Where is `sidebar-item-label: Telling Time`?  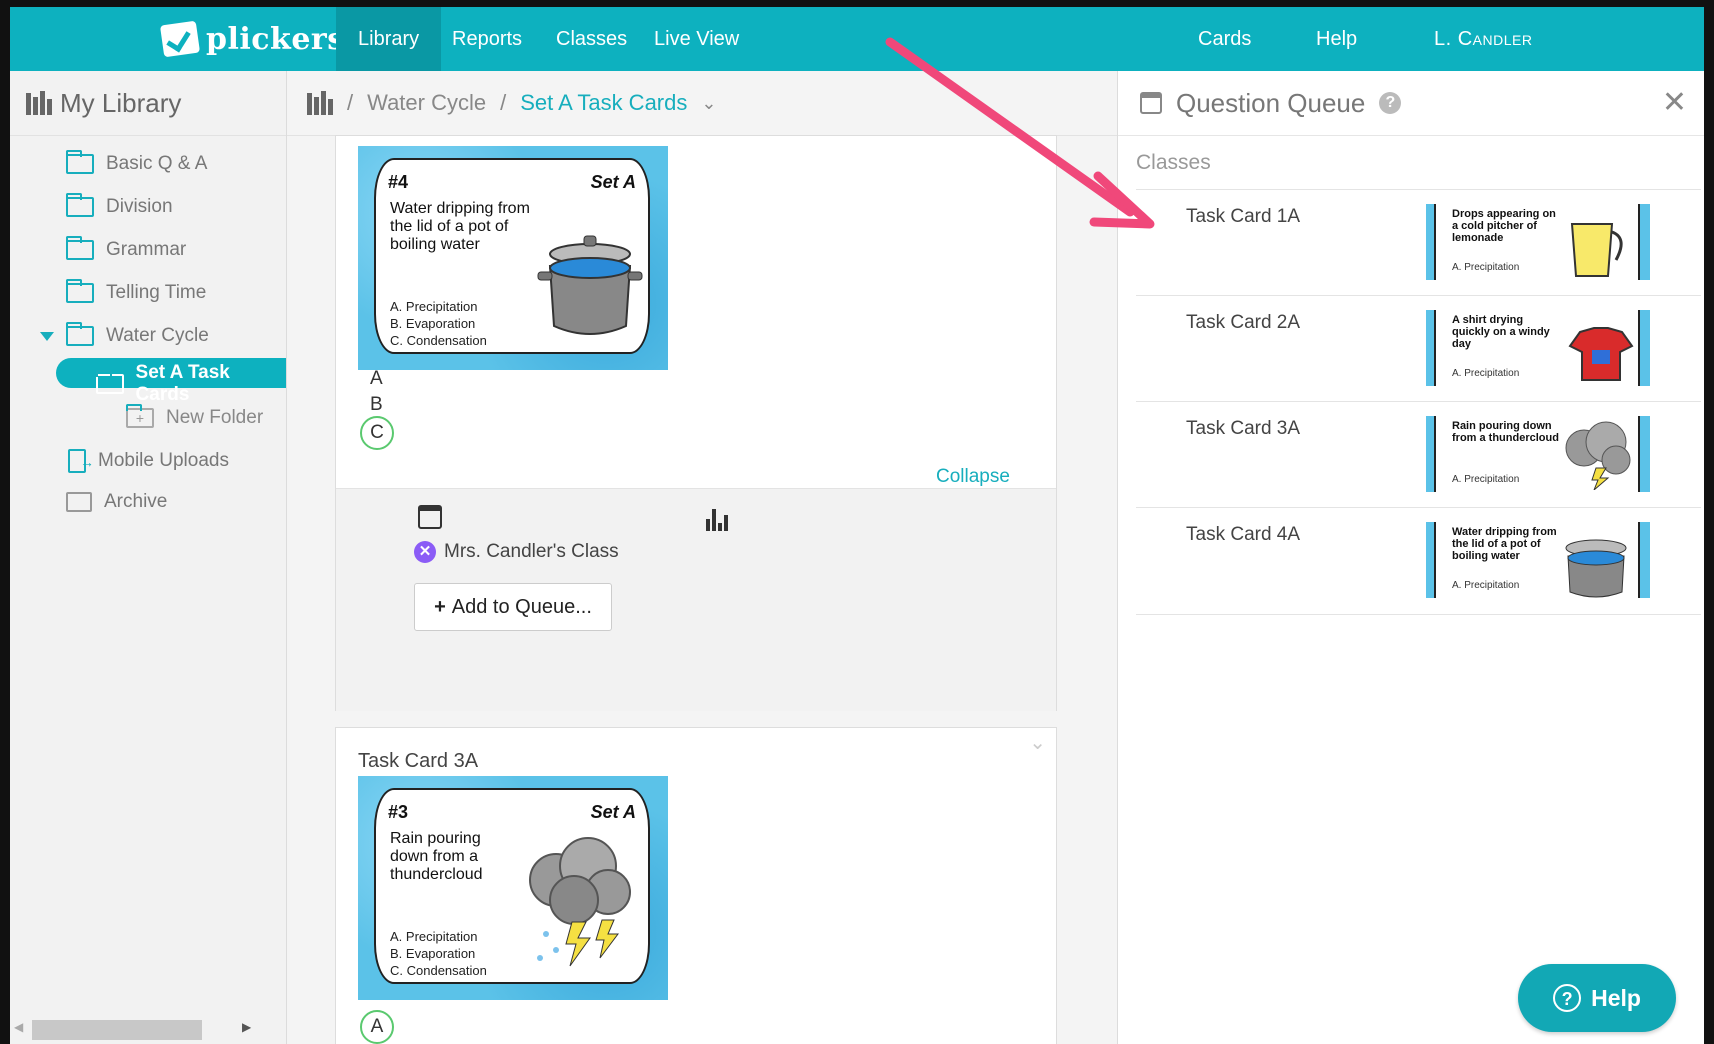 sidebar-item-label: Telling Time is located at coordinates (156, 292).